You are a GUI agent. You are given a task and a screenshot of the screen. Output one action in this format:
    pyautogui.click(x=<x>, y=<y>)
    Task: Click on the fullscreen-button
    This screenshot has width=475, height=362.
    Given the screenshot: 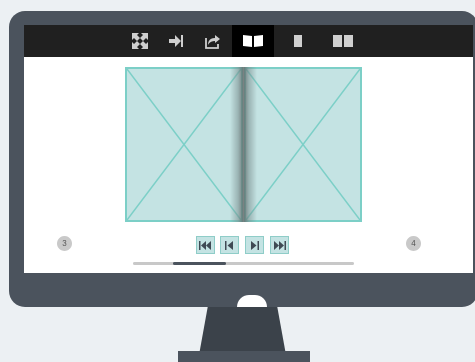 What is the action you would take?
    pyautogui.click(x=140, y=41)
    